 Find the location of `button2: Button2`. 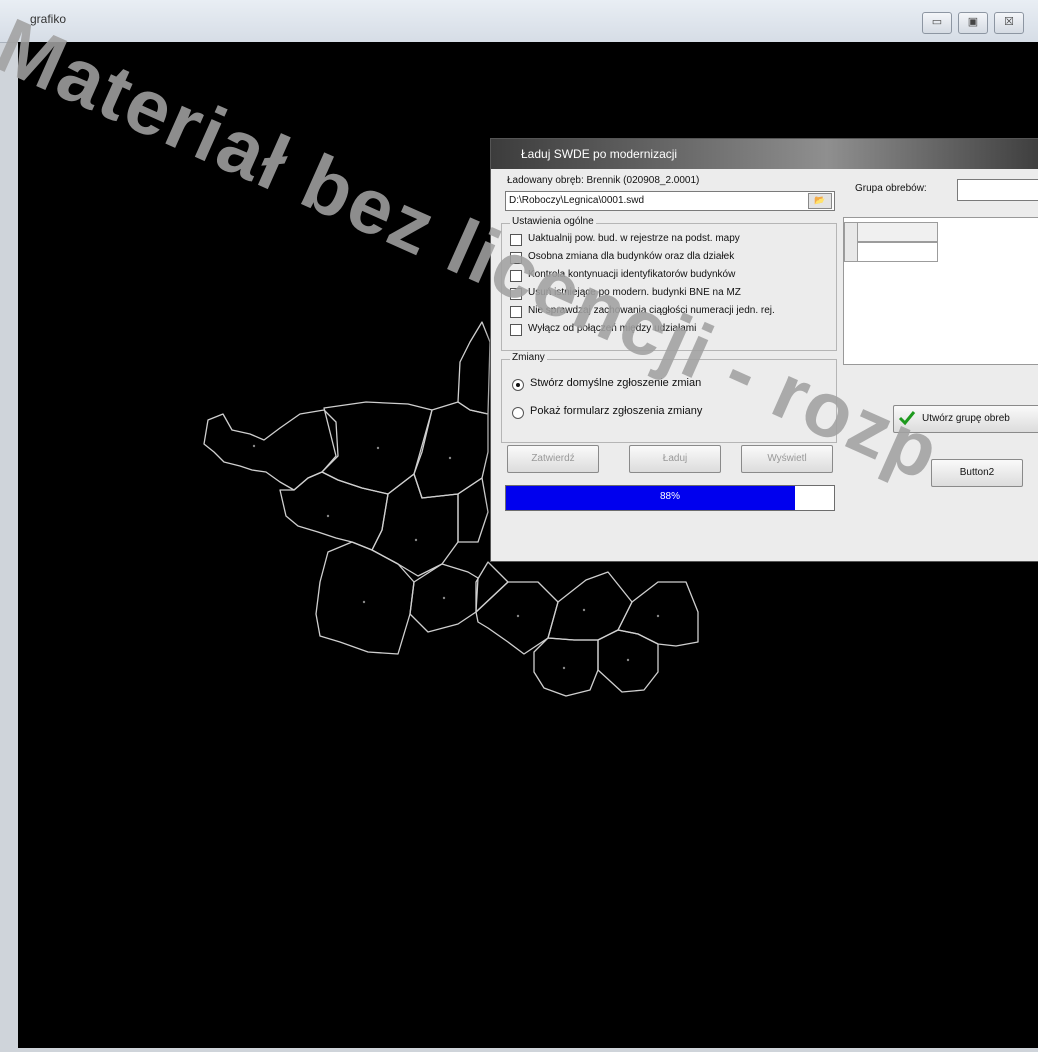

button2: Button2 is located at coordinates (977, 473).